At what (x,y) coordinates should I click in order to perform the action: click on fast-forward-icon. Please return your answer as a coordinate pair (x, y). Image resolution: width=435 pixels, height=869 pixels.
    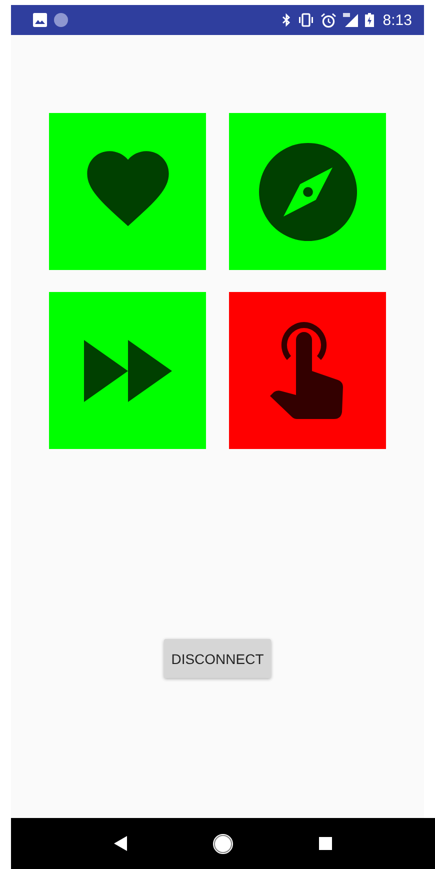
    Looking at the image, I should click on (128, 371).